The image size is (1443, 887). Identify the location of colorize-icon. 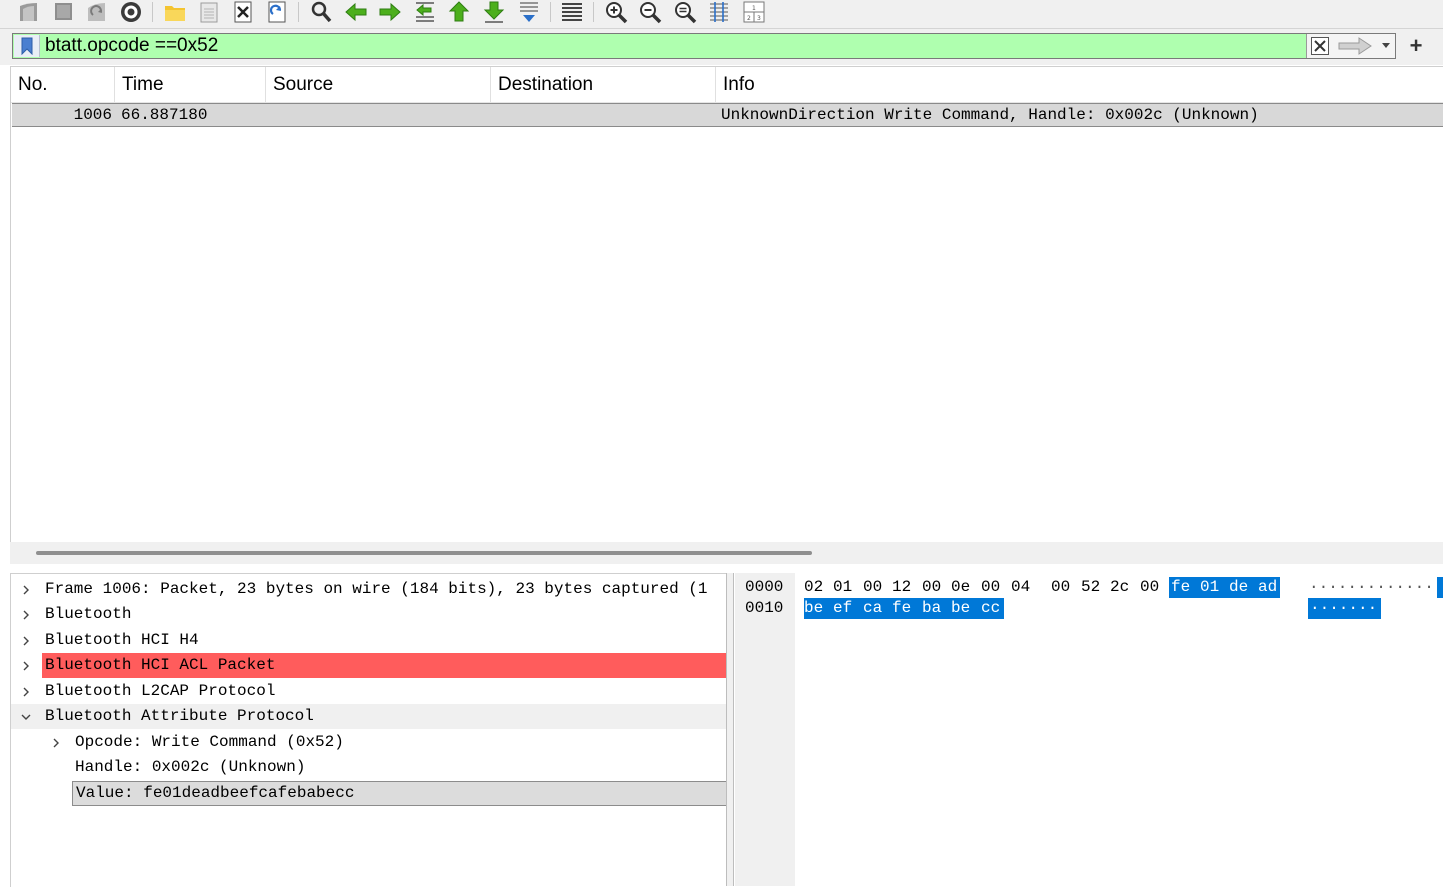
(572, 12).